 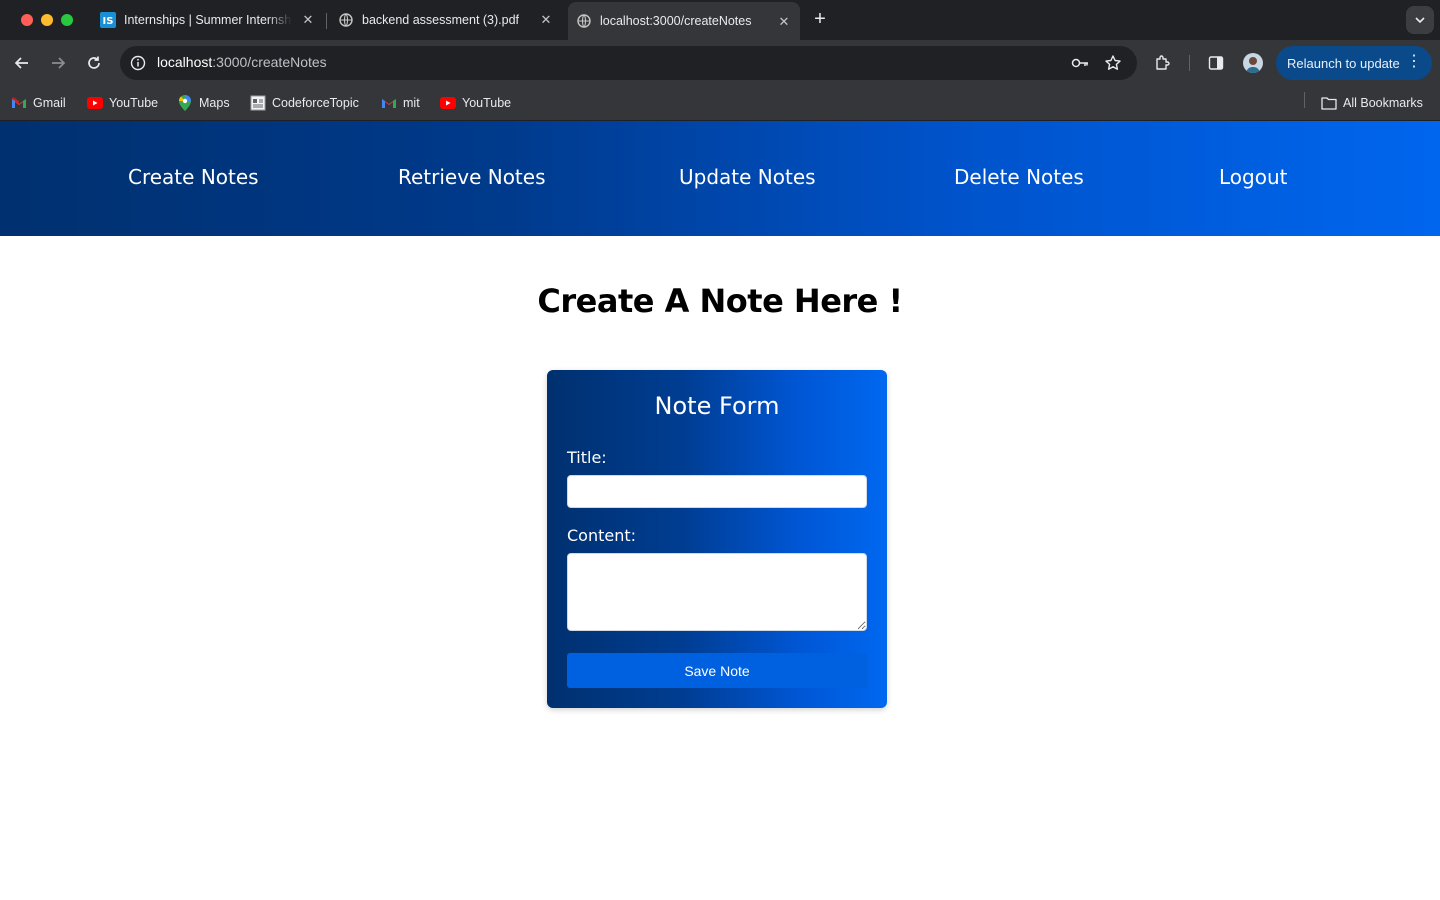 What do you see at coordinates (269, 62) in the screenshot?
I see `url-path: :3000/createNotes` at bounding box center [269, 62].